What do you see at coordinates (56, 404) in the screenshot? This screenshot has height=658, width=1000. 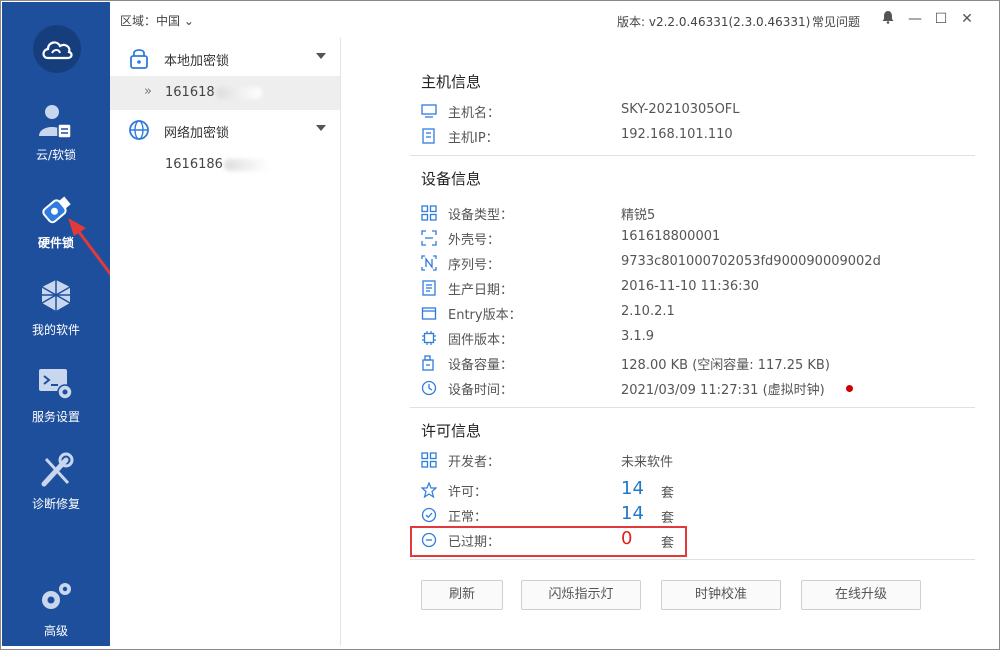 I see `nav-item-service-settings: 服务设置` at bounding box center [56, 404].